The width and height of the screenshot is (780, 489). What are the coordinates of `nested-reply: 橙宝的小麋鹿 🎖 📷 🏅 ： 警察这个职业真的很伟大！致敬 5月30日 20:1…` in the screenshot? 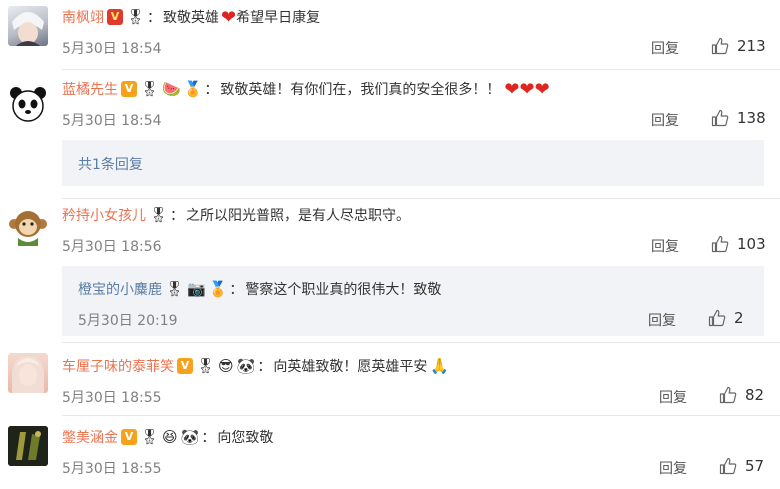 It's located at (413, 301).